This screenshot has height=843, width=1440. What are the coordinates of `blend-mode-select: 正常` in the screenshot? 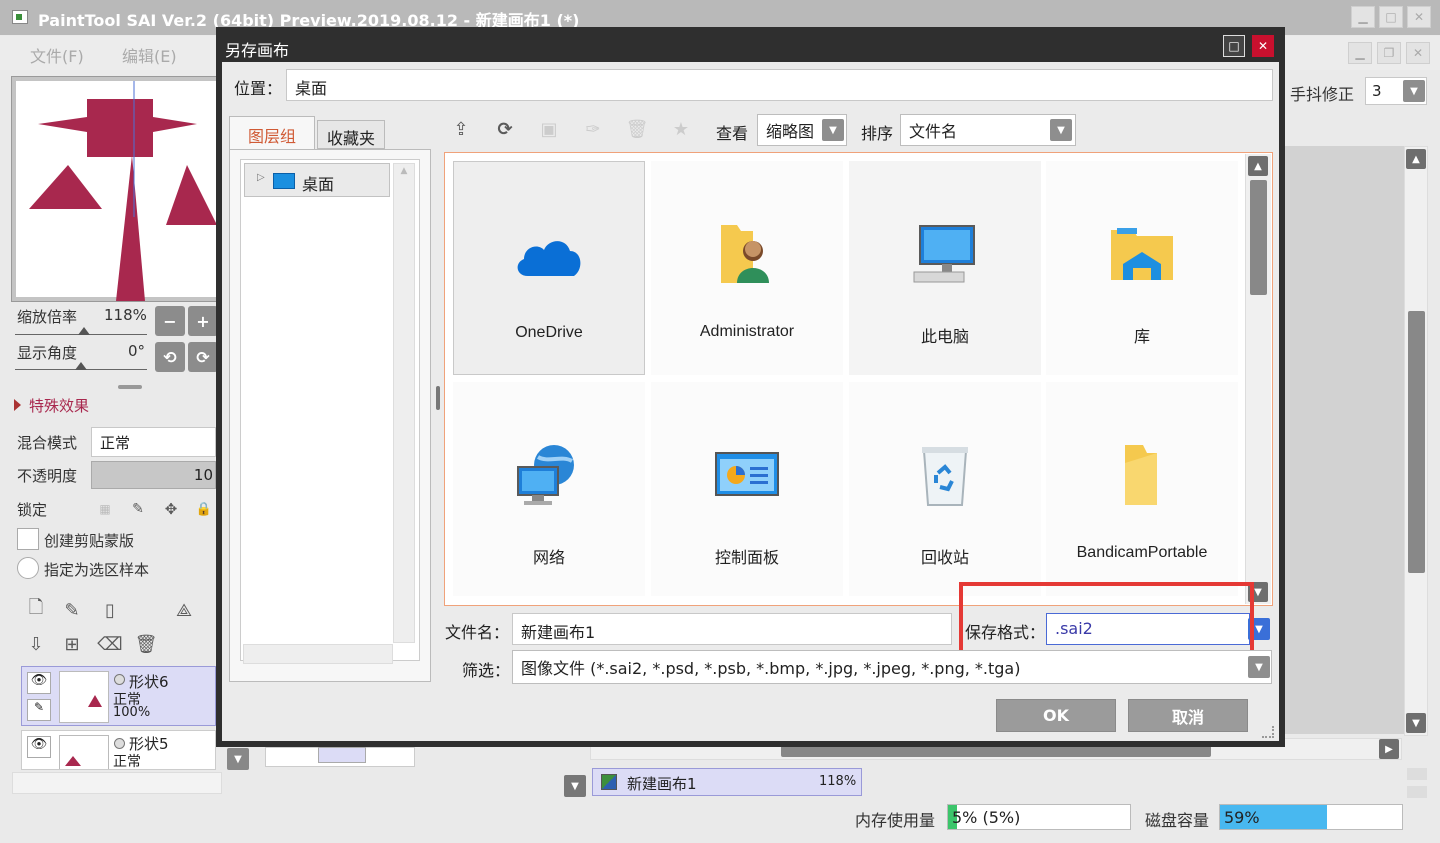 It's located at (153, 442).